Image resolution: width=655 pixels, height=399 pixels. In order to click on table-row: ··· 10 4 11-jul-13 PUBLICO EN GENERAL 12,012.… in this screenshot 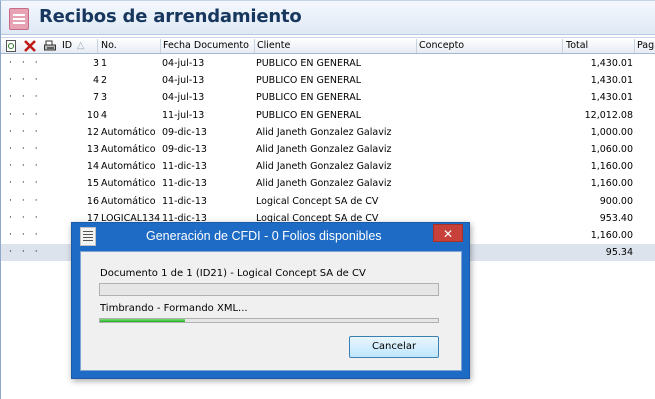, I will do `click(328, 115)`.